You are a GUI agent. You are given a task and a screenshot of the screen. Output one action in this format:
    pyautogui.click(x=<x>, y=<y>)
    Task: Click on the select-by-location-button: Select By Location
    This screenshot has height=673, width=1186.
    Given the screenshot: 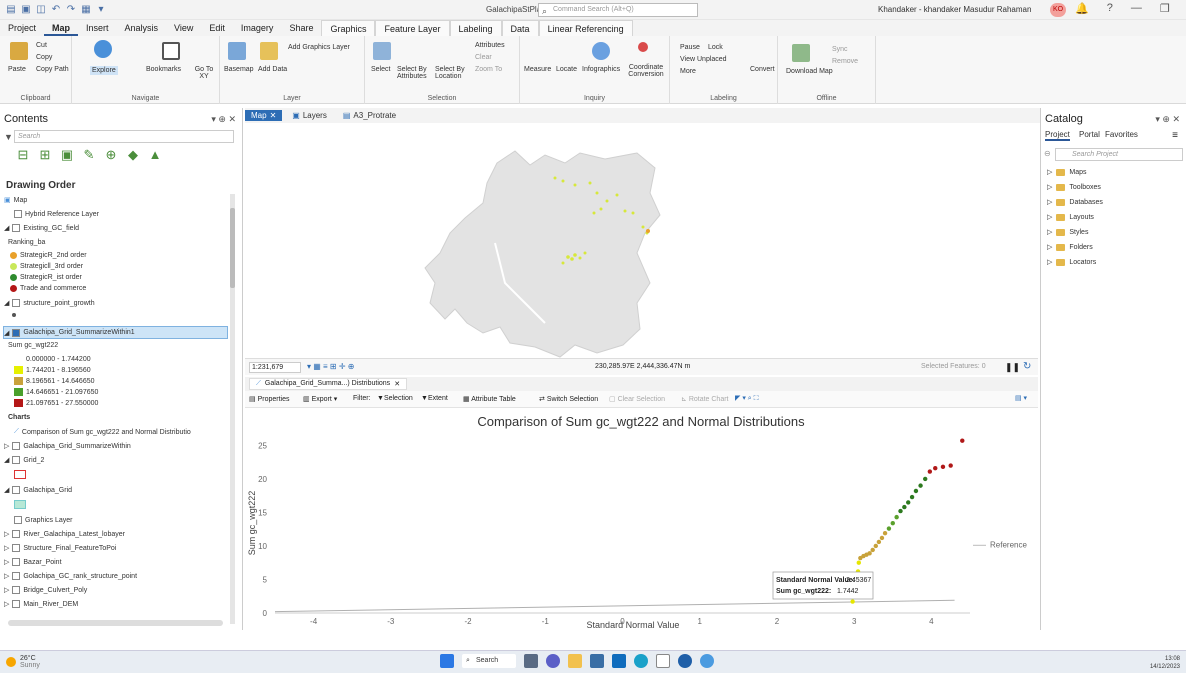 What is the action you would take?
    pyautogui.click(x=453, y=73)
    